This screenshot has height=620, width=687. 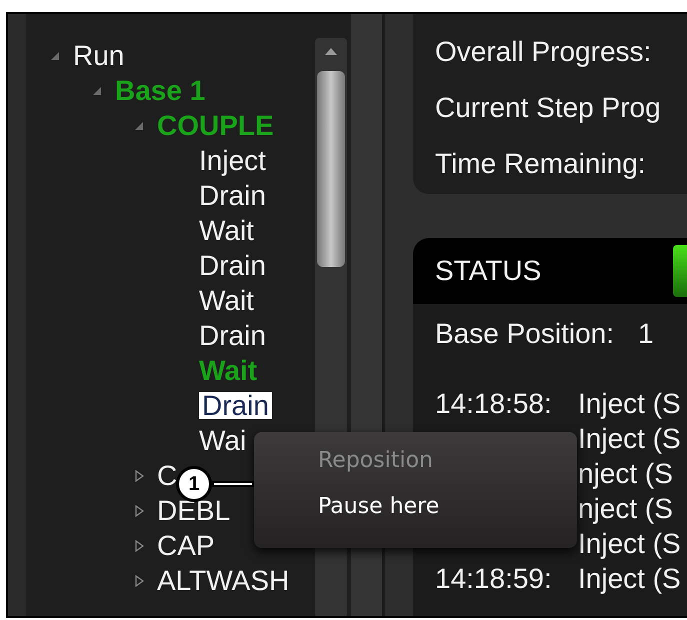 I want to click on status-indicator, so click(x=680, y=271).